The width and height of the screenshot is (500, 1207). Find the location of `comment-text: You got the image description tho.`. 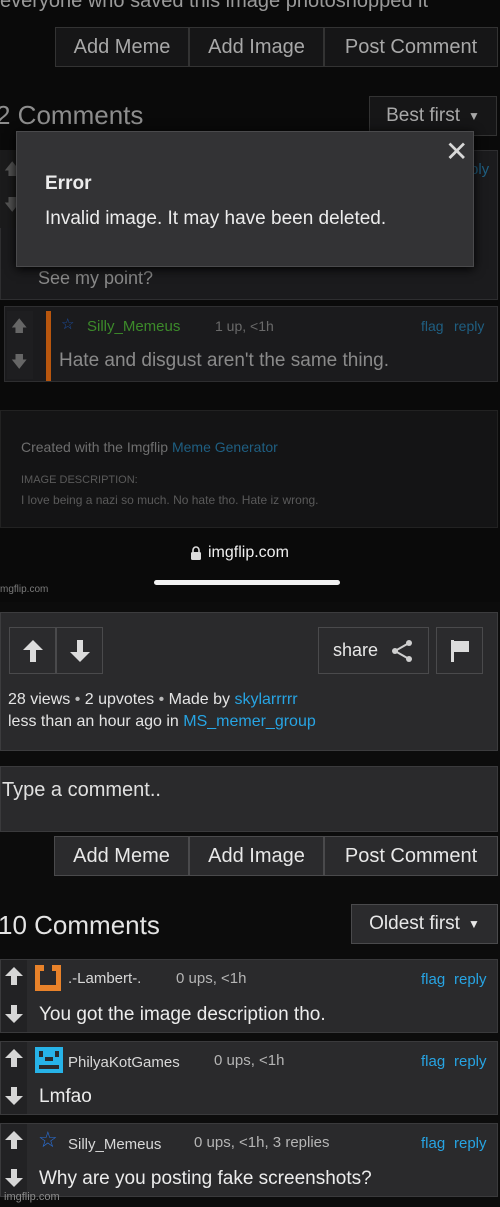

comment-text: You got the image description tho. is located at coordinates (182, 1014).